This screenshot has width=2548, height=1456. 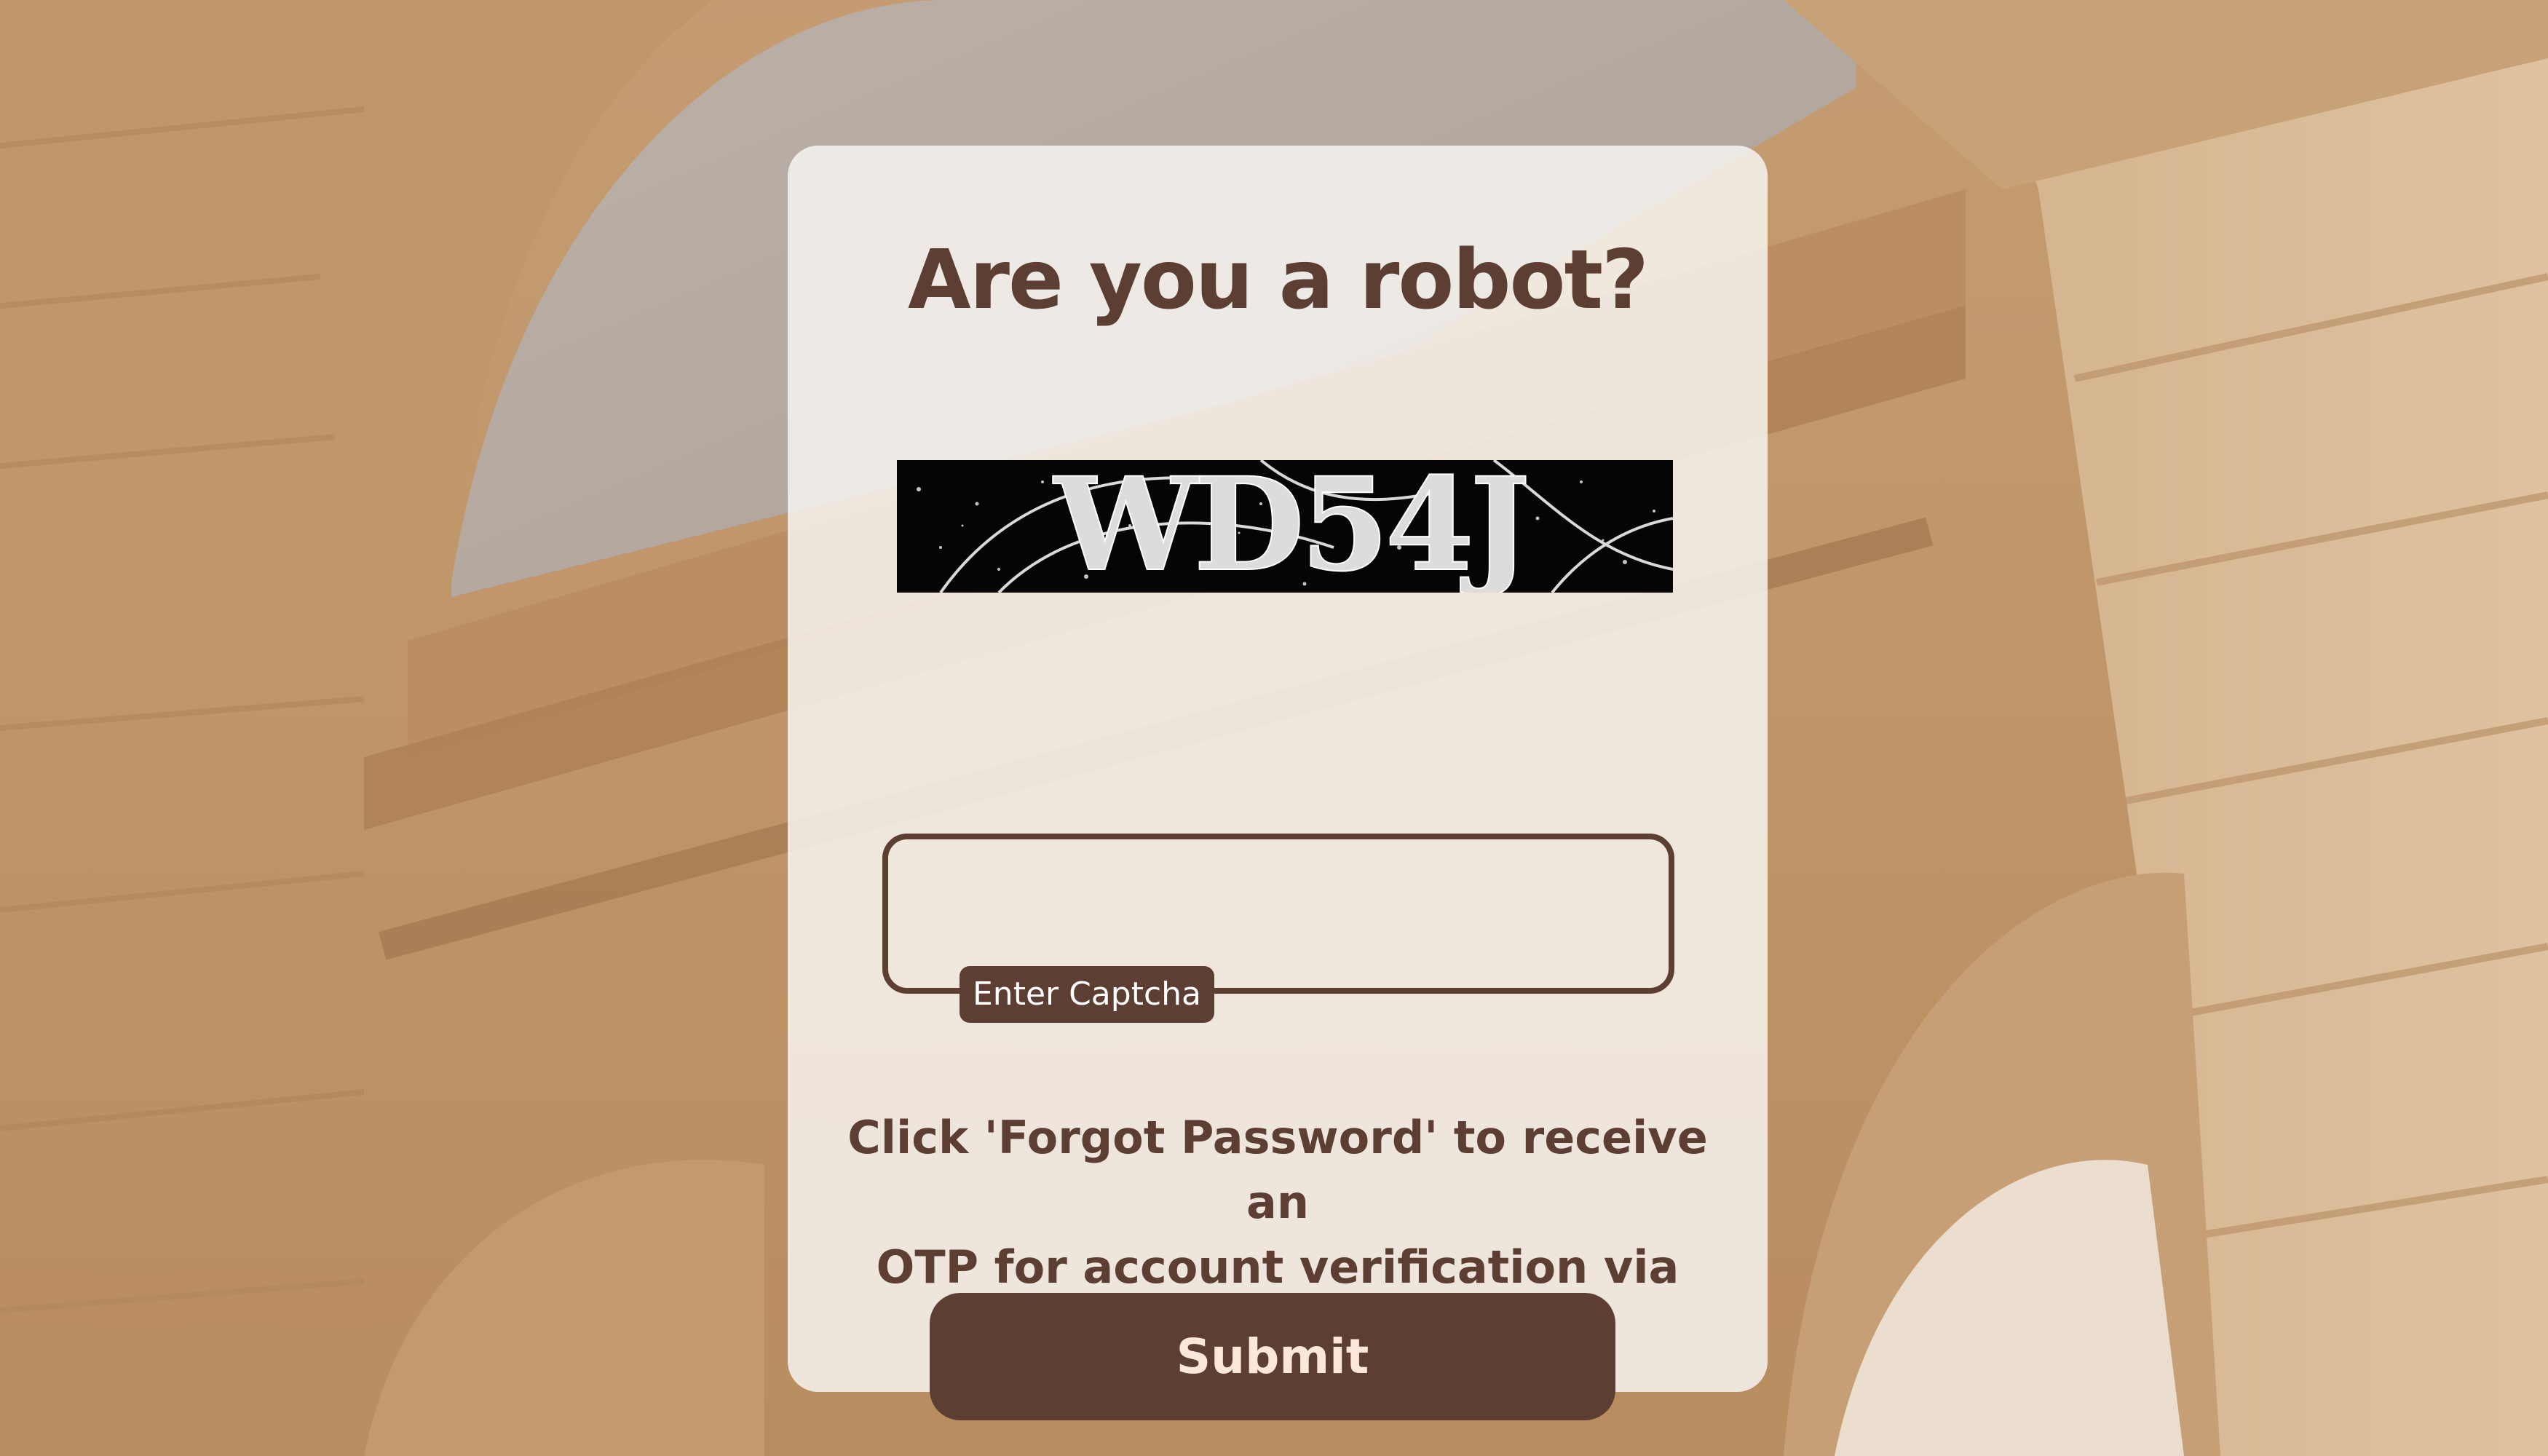 I want to click on captcha-image: WD54J, so click(x=1285, y=526).